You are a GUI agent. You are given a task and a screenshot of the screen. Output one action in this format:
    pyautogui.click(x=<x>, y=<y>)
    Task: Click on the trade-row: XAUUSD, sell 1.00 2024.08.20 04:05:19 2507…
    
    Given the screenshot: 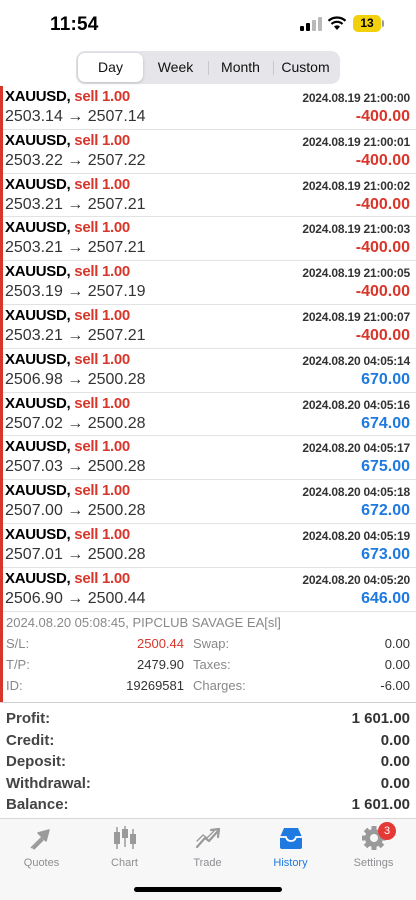 What is the action you would take?
    pyautogui.click(x=208, y=545)
    